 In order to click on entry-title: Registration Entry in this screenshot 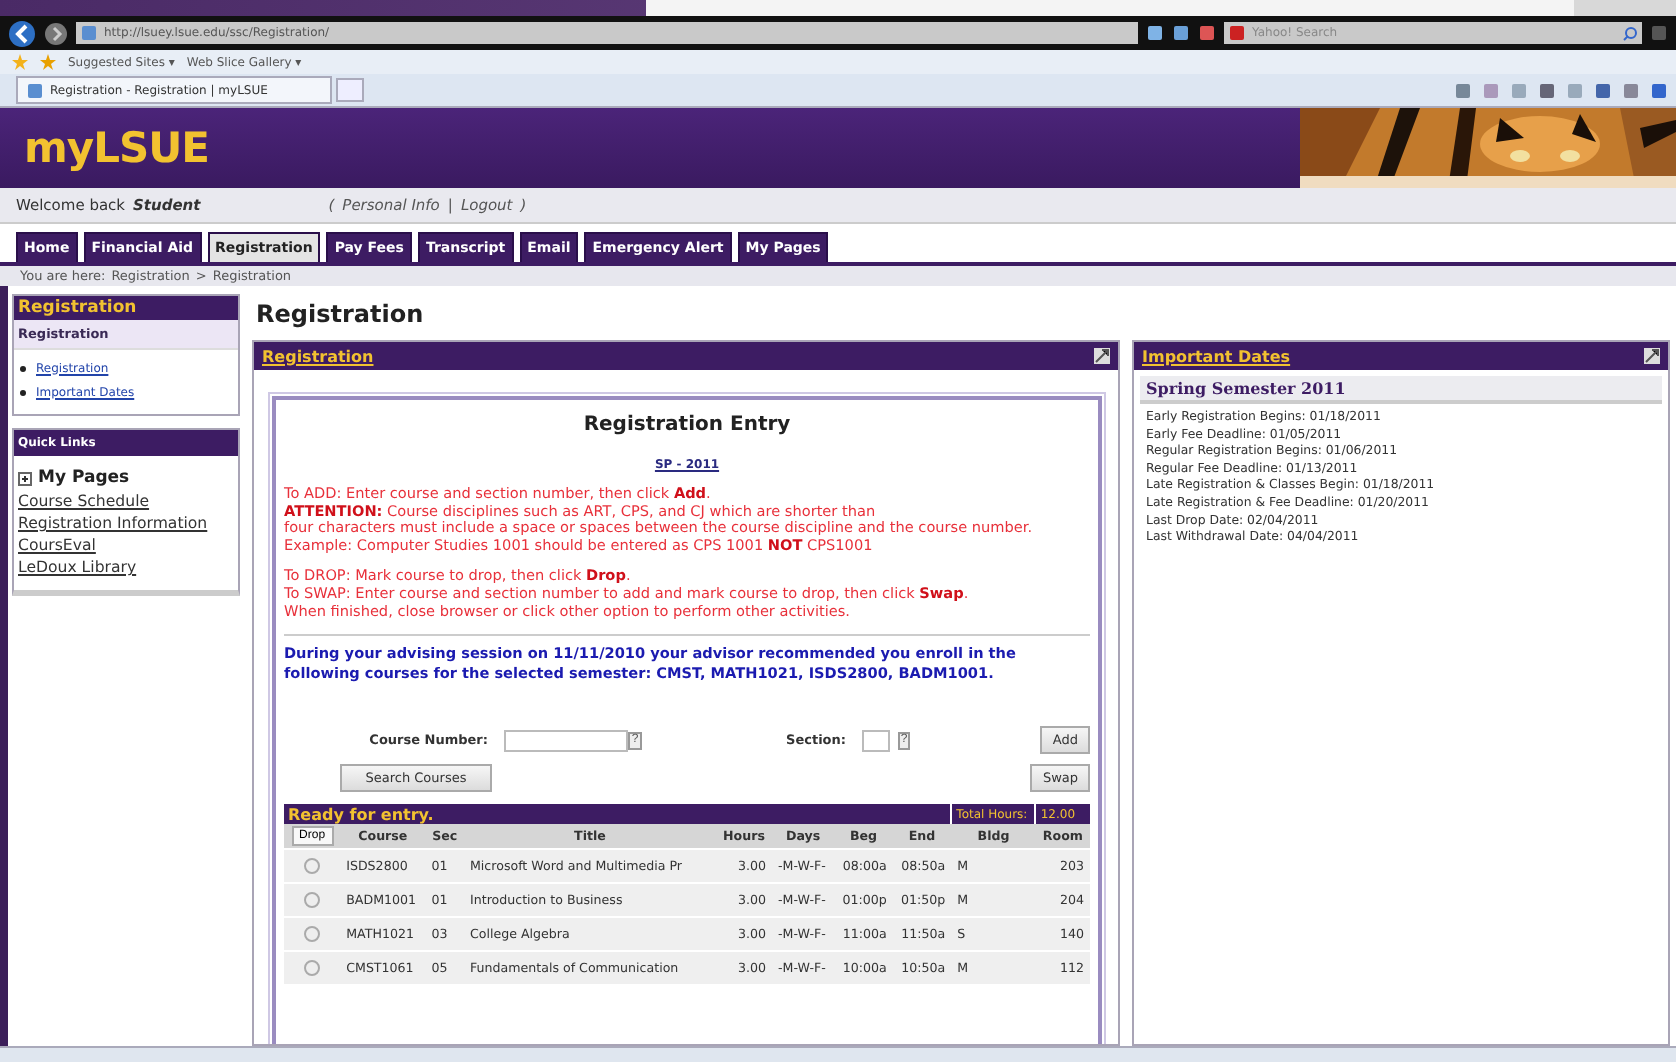, I will do `click(687, 425)`.